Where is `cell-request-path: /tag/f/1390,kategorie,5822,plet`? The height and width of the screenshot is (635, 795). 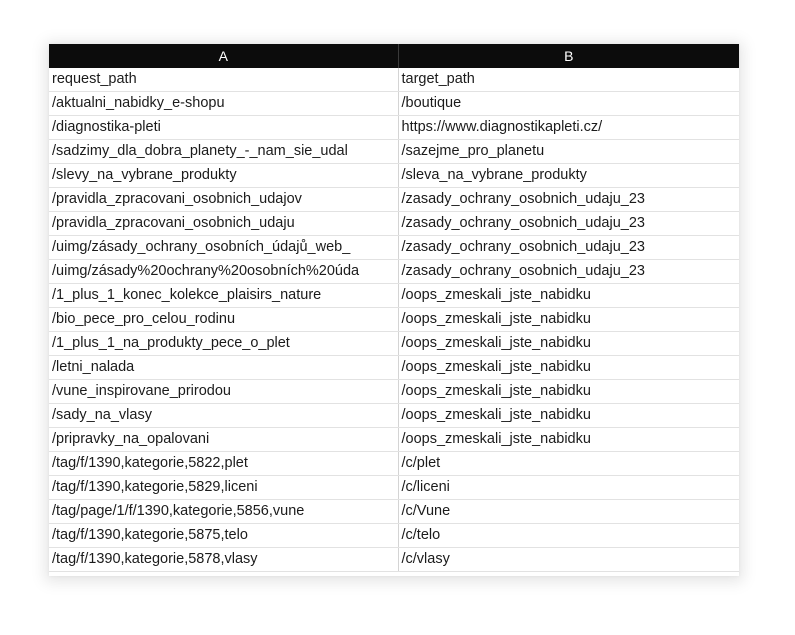
cell-request-path: /tag/f/1390,kategorie,5822,plet is located at coordinates (224, 463).